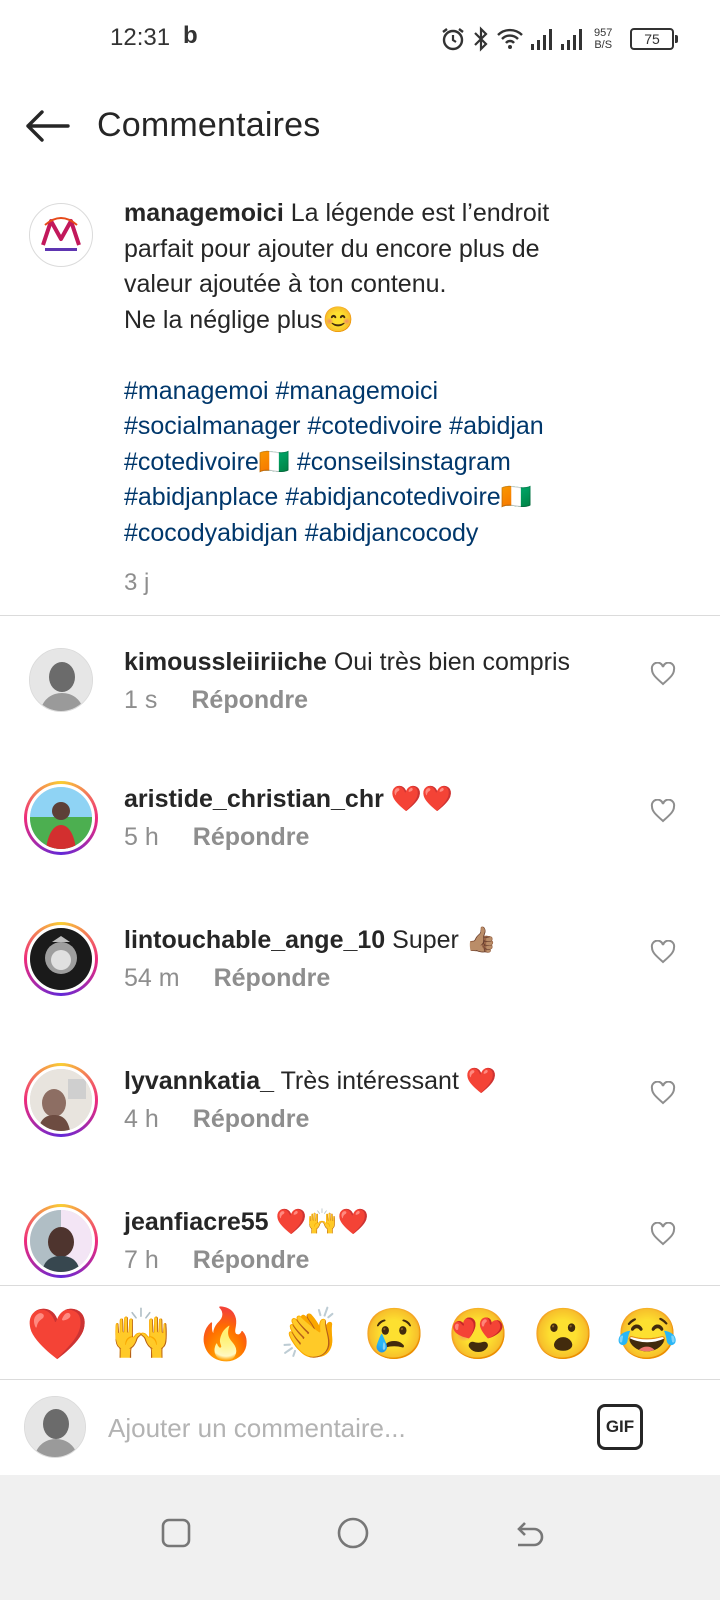  Describe the element at coordinates (190, 35) in the screenshot. I see `bing-badge-icon: b` at that location.